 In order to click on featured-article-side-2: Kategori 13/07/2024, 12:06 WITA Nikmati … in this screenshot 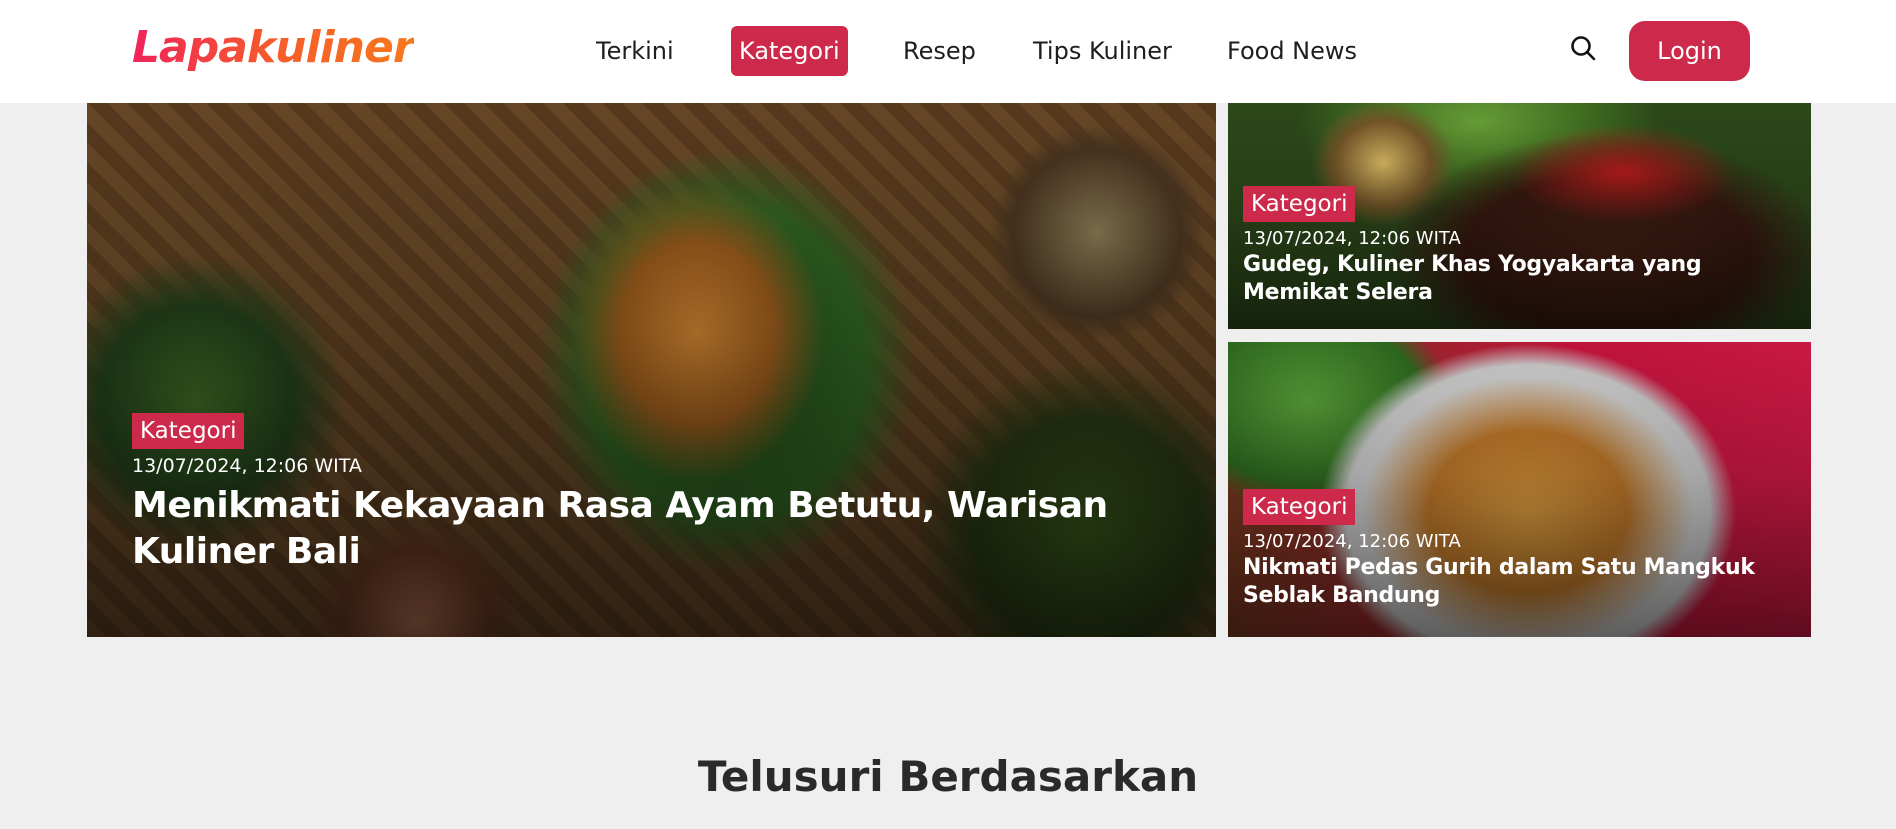, I will do `click(1519, 489)`.